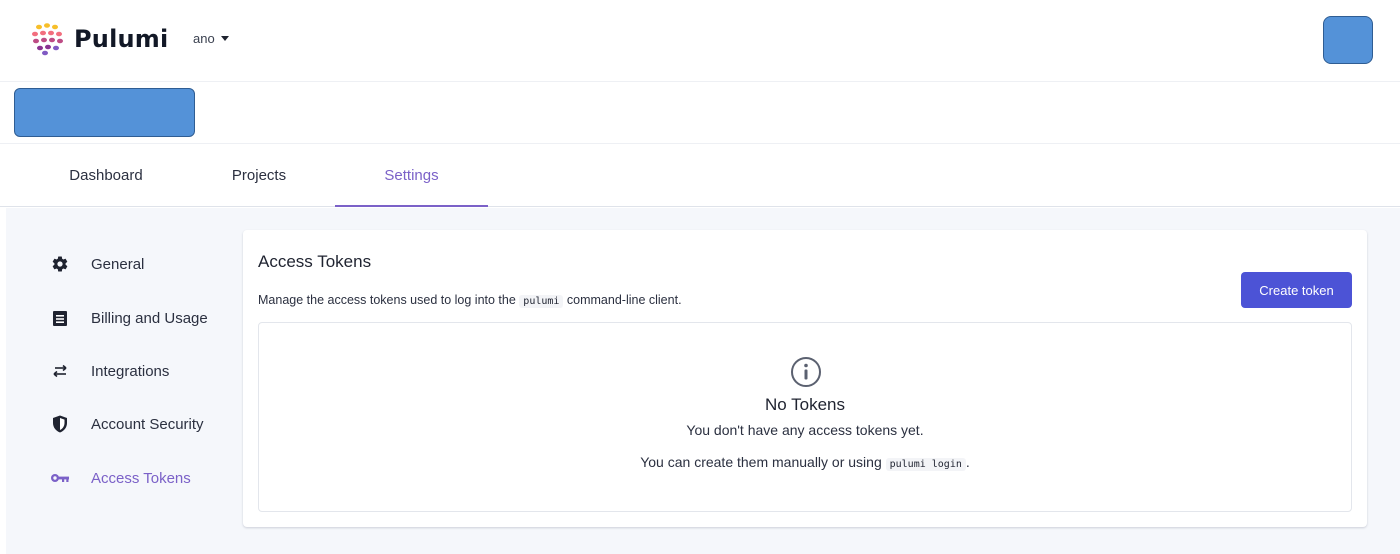  Describe the element at coordinates (121, 39) in the screenshot. I see `brand-name: Pulumi` at that location.